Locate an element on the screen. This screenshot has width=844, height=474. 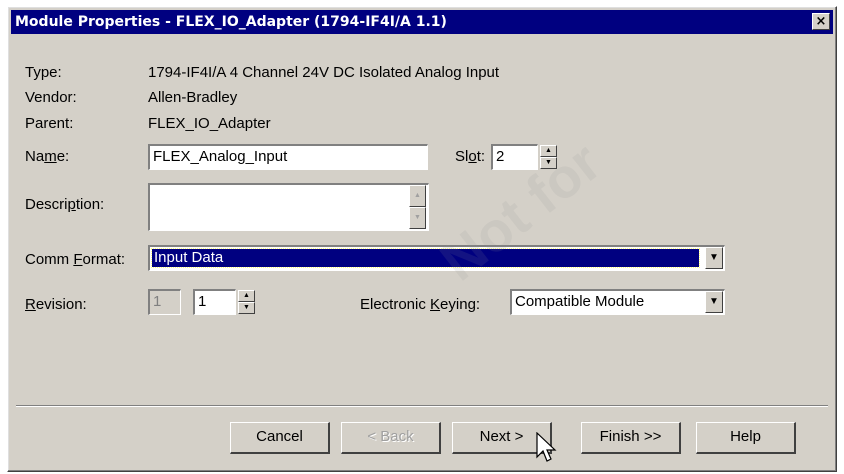
close-button: × is located at coordinates (821, 21).